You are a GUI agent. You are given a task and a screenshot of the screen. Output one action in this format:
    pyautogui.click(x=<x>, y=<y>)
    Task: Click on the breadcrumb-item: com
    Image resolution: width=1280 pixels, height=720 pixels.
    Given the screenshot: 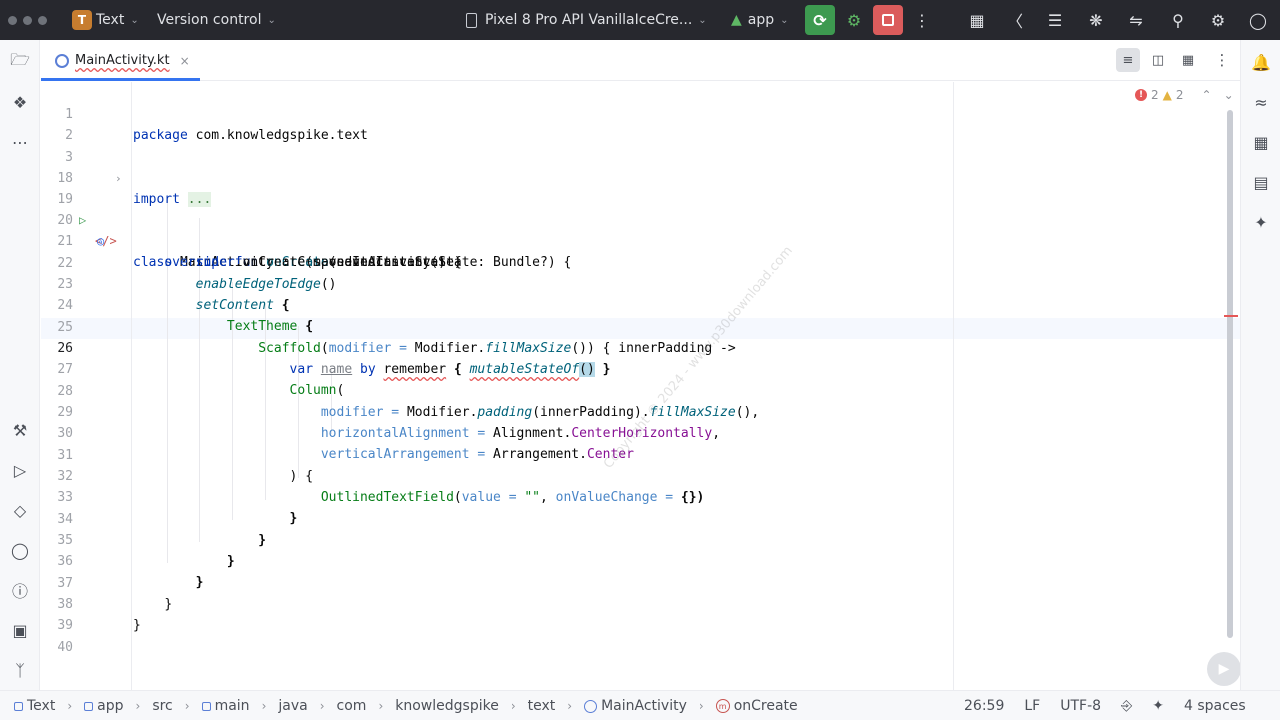 What is the action you would take?
    pyautogui.click(x=352, y=706)
    